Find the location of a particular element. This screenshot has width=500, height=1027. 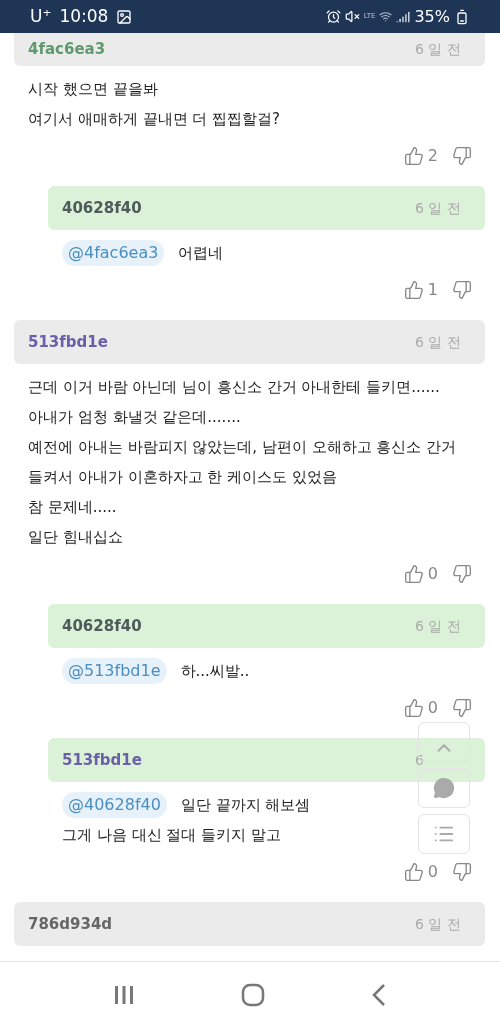

chat-icon is located at coordinates (444, 788).